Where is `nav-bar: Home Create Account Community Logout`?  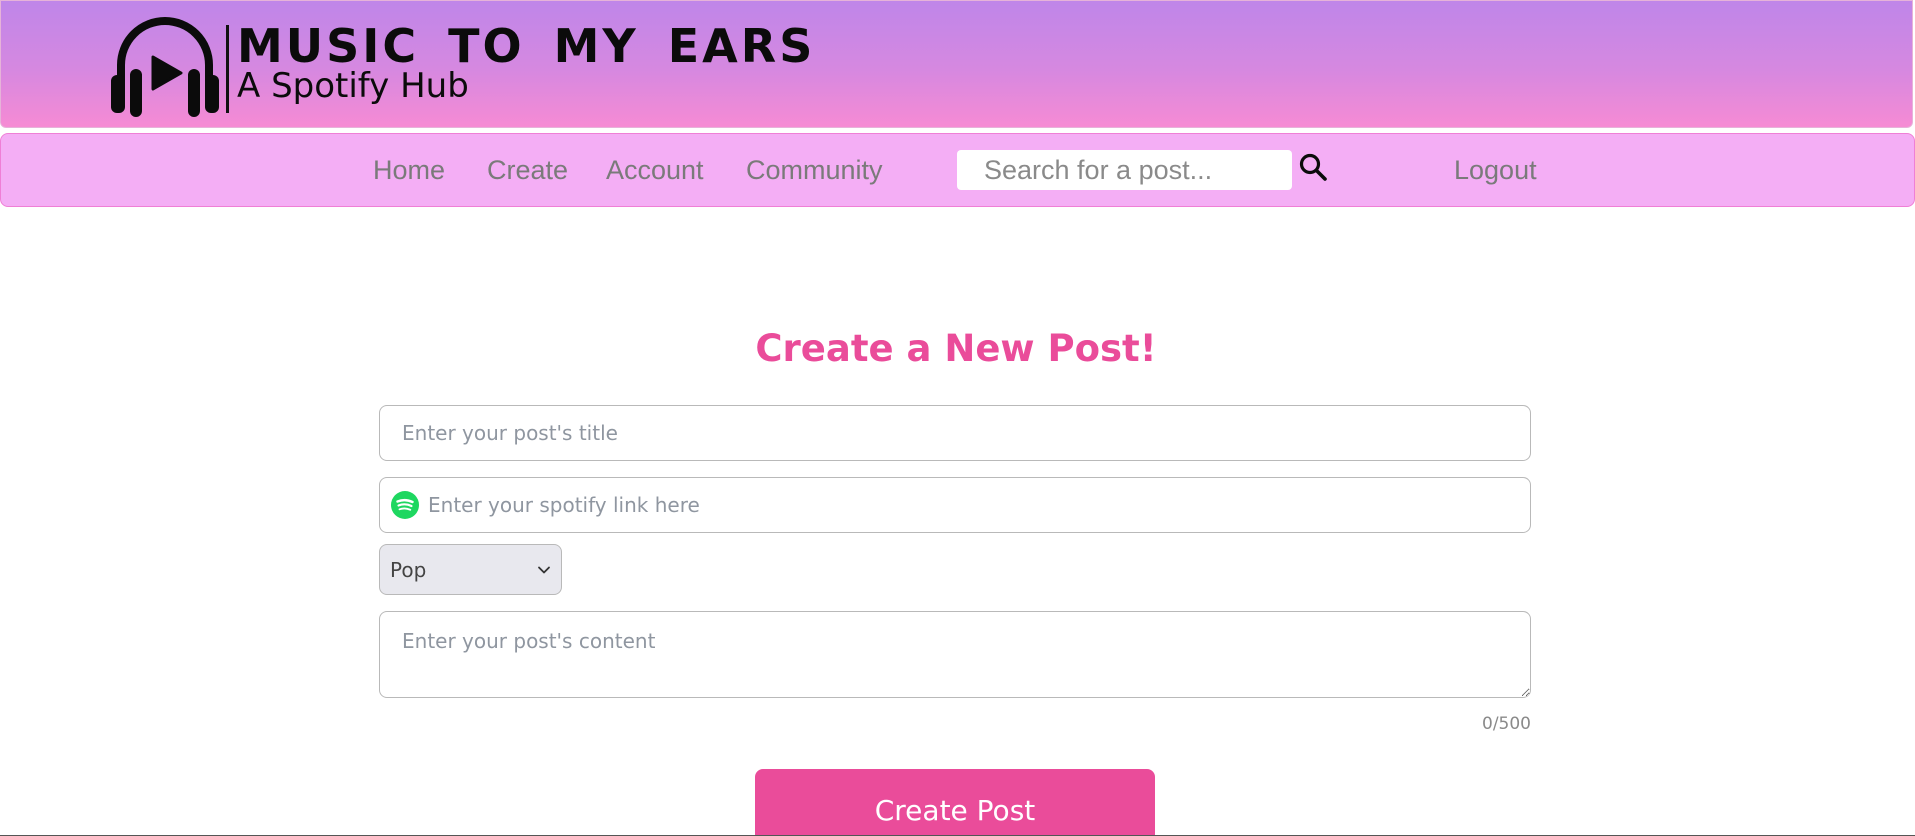
nav-bar: Home Create Account Community Logout is located at coordinates (957, 170).